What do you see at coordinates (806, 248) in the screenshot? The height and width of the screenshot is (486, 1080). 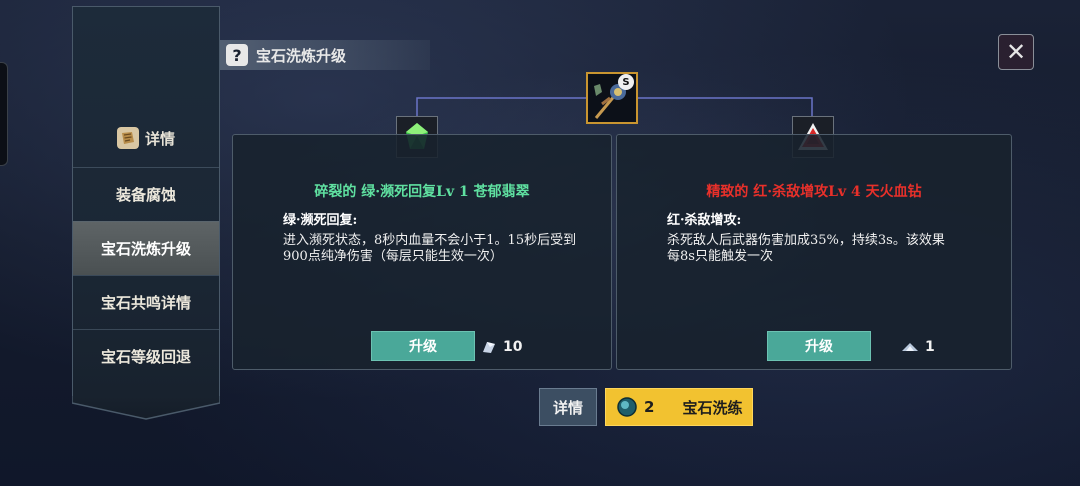 I see `gem-card-description: 杀死敌人后武器伤害加成35%，持续3s。该效果每8s只能触发一次` at bounding box center [806, 248].